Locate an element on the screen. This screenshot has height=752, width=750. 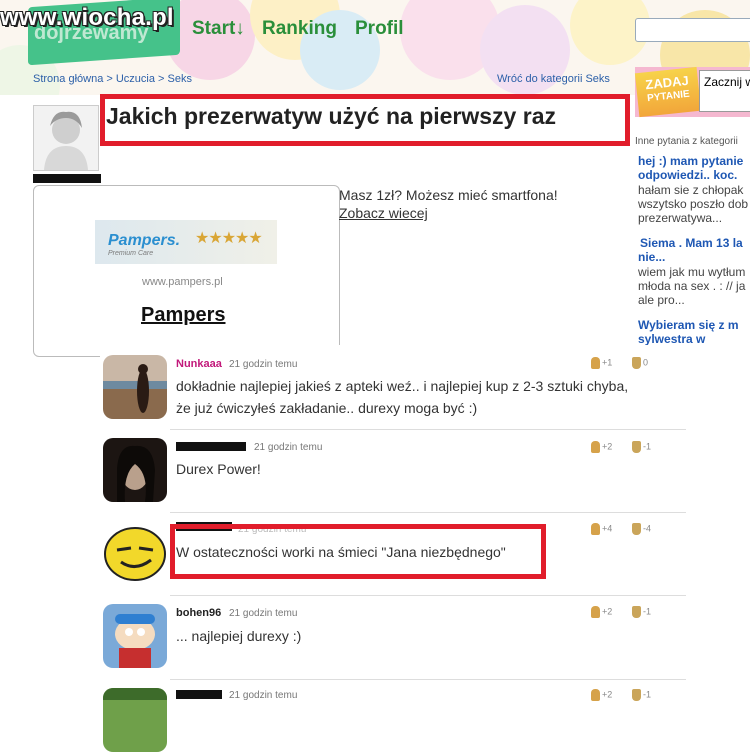
answer-username: bohen96 is located at coordinates (198, 613).